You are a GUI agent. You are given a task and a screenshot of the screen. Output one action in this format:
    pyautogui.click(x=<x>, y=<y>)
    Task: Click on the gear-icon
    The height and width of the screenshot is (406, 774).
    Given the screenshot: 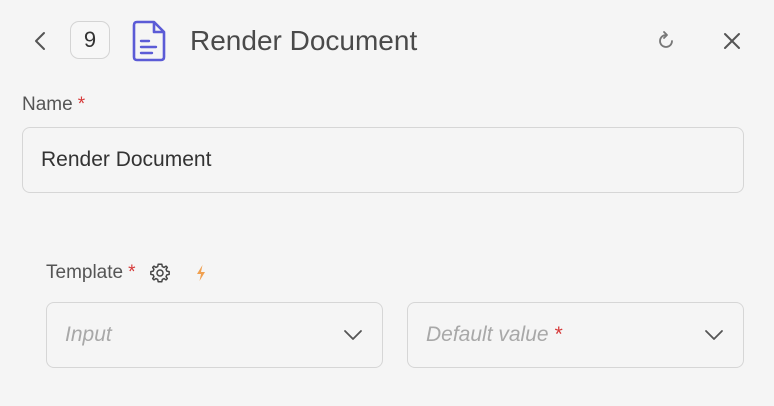 What is the action you would take?
    pyautogui.click(x=159, y=273)
    